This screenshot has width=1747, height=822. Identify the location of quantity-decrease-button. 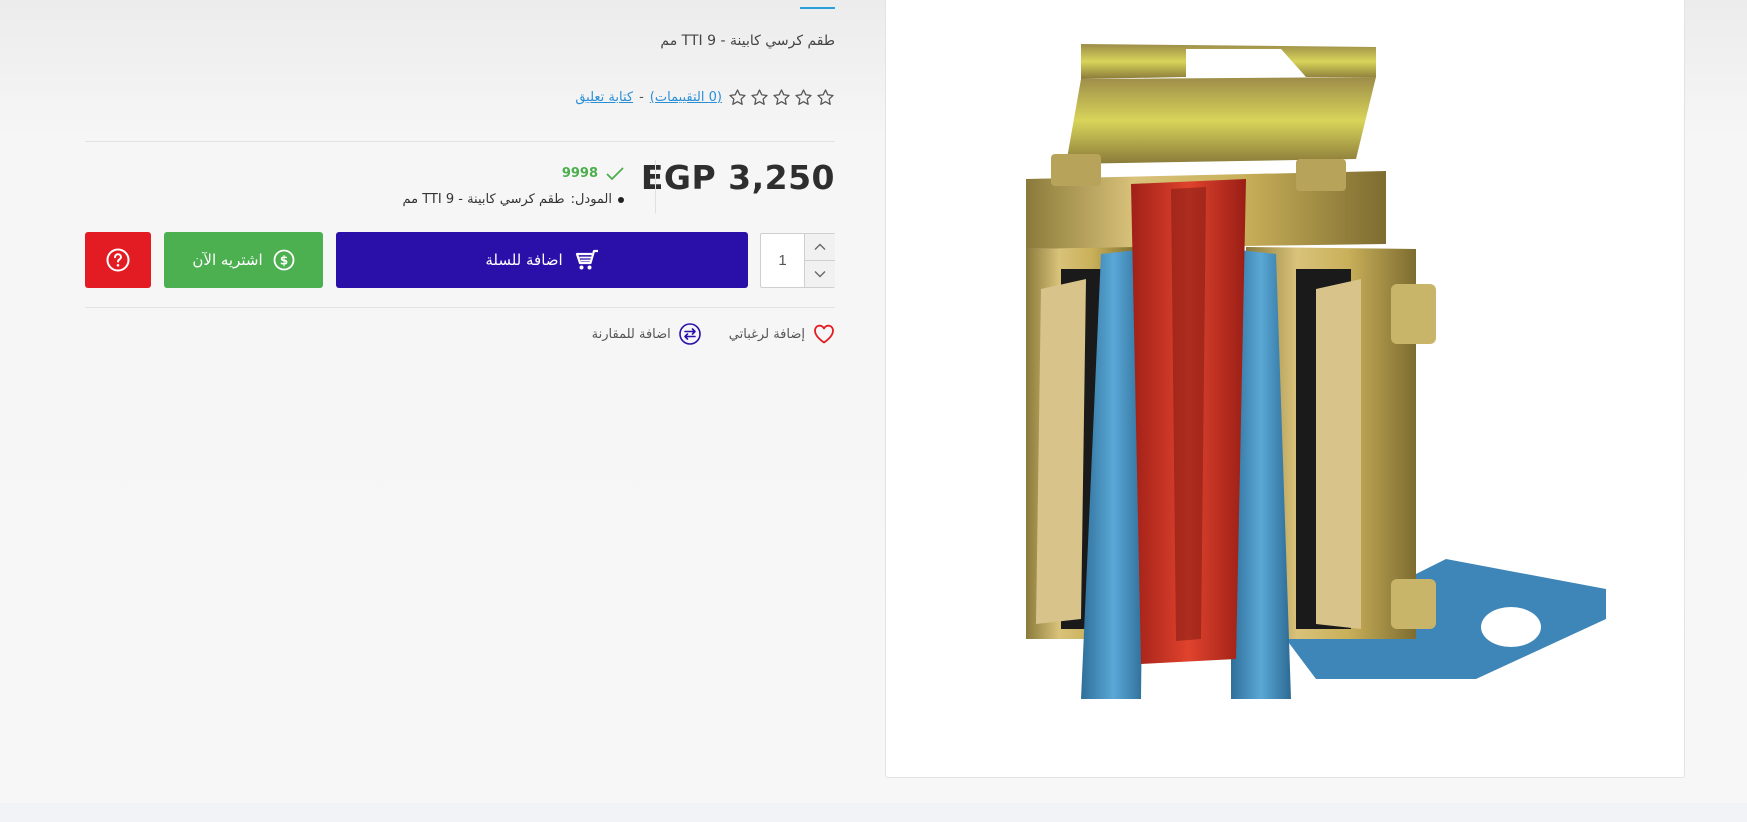
(819, 273).